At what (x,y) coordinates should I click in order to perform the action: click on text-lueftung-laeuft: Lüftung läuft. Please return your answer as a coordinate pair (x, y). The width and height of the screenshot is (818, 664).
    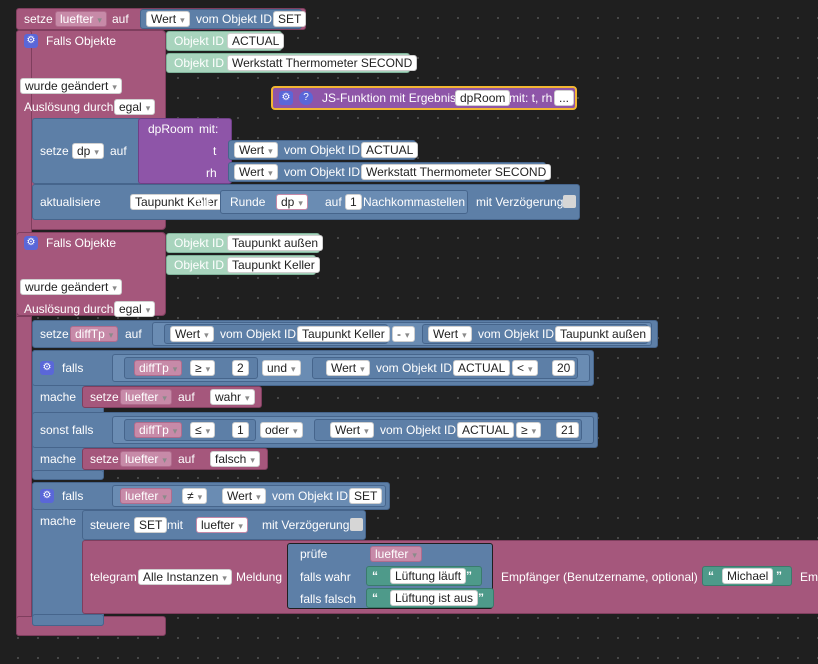
    Looking at the image, I should click on (428, 576).